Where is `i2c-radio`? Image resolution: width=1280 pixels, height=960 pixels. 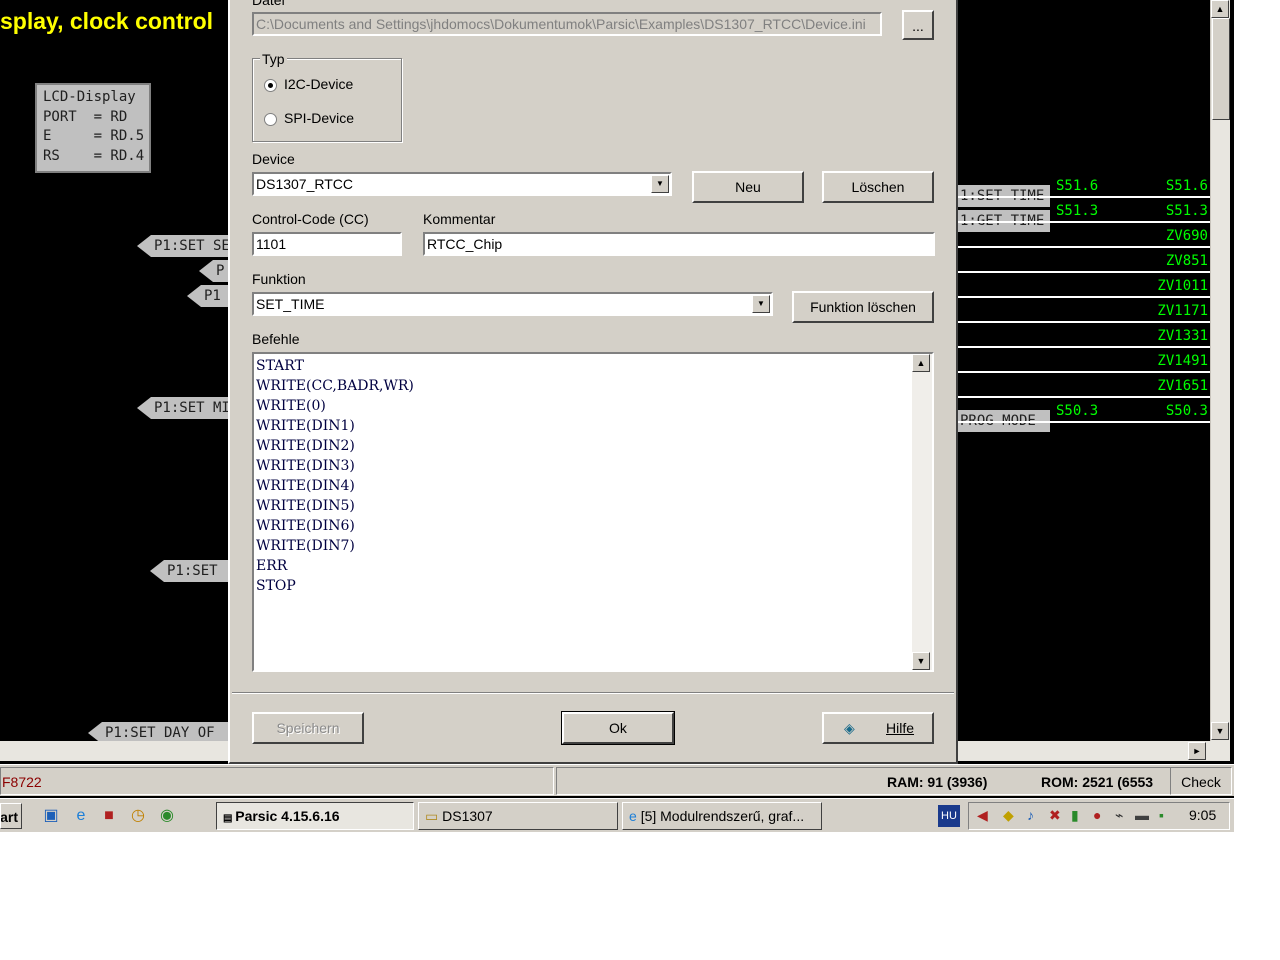
i2c-radio is located at coordinates (270, 85).